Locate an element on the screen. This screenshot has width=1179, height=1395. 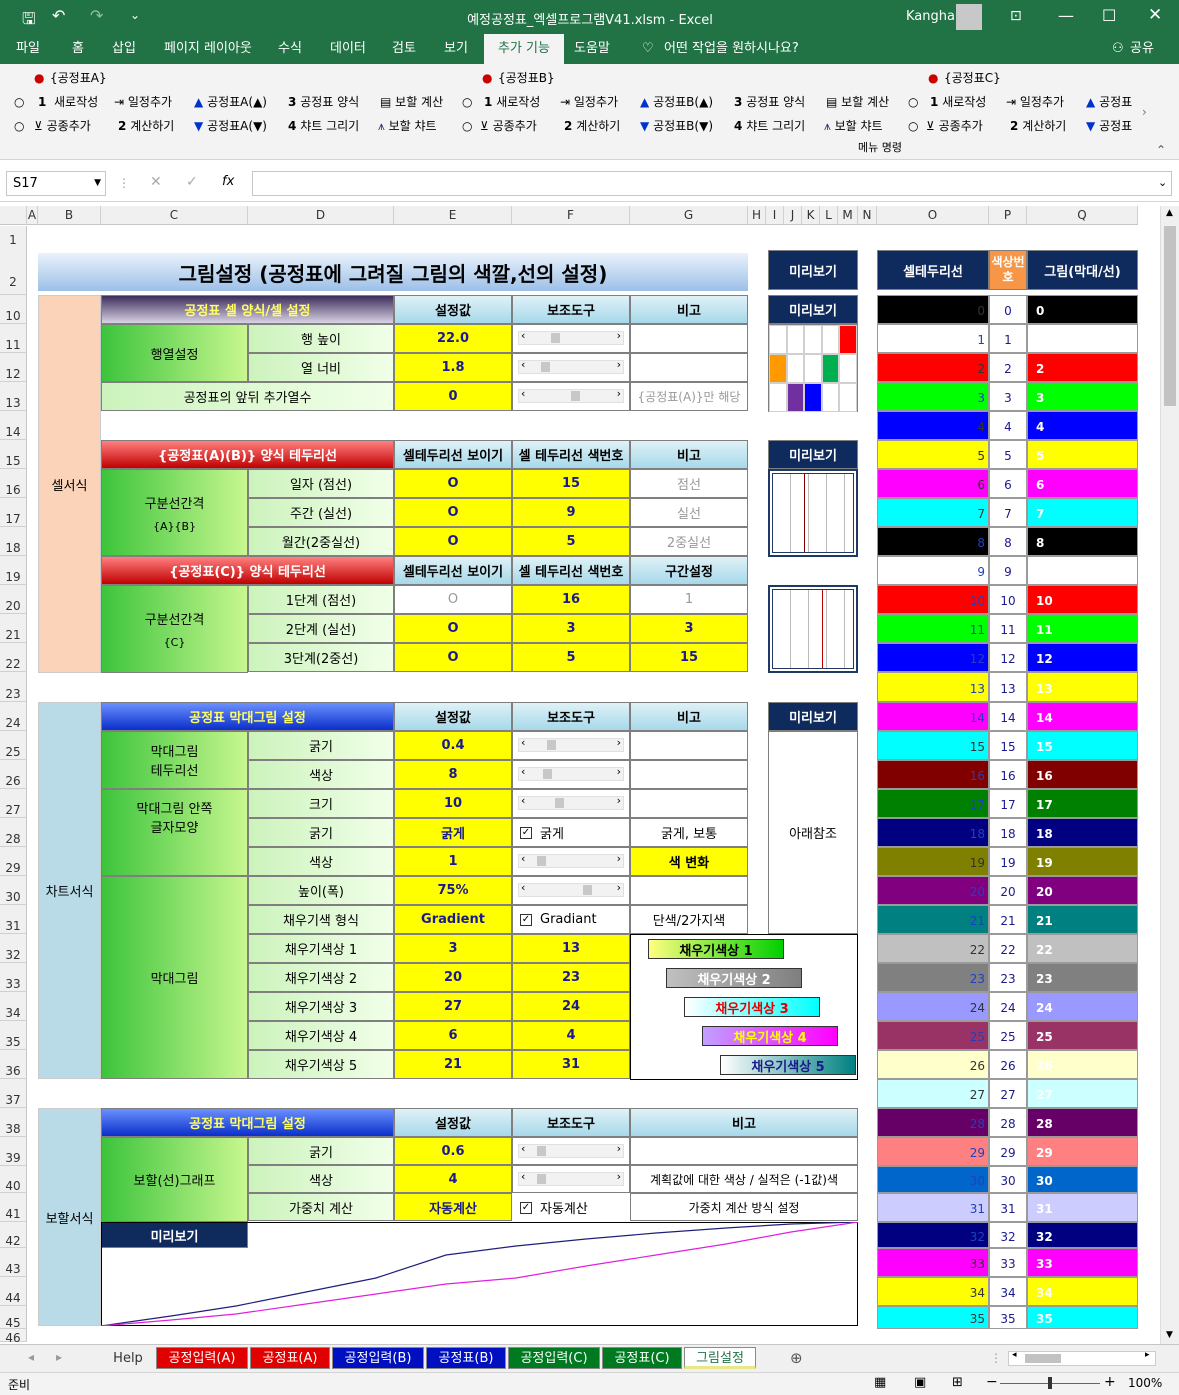
minimize-icon: — is located at coordinates (1066, 15).